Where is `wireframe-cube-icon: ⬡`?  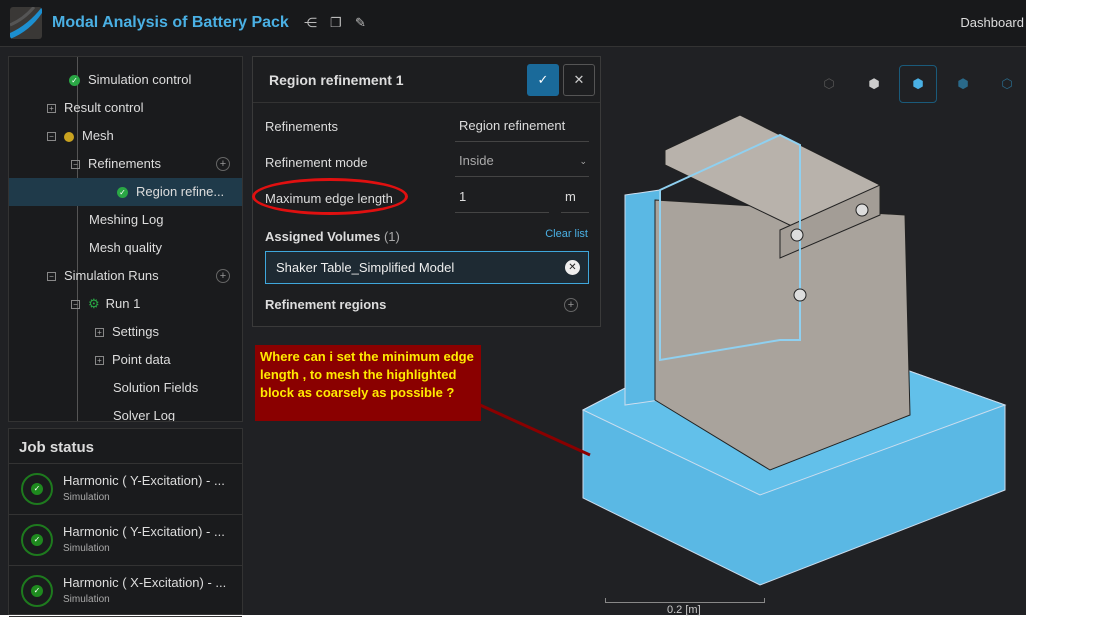
wireframe-cube-icon: ⬡ is located at coordinates (829, 84).